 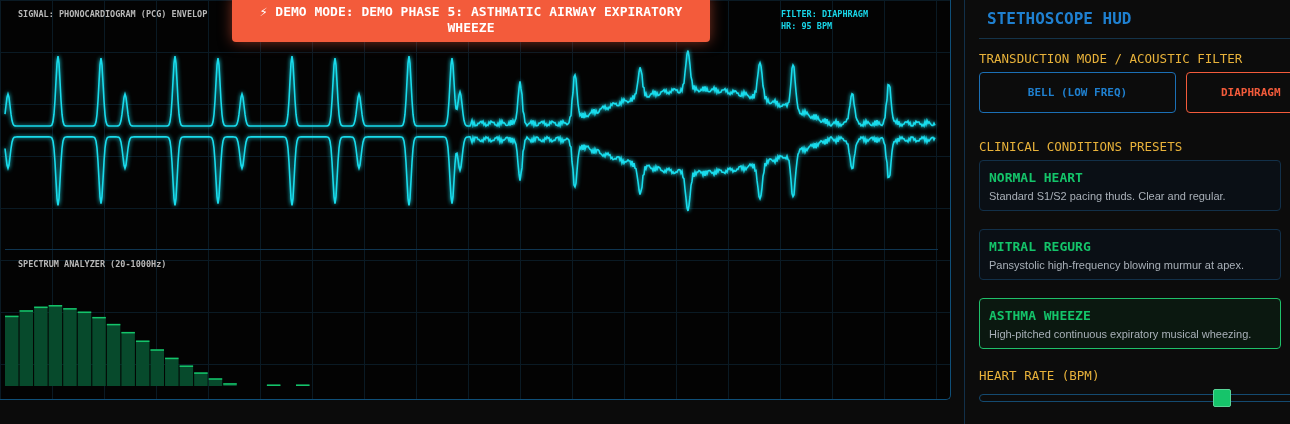 What do you see at coordinates (1036, 177) in the screenshot?
I see `preset-name: NORMAL HEART` at bounding box center [1036, 177].